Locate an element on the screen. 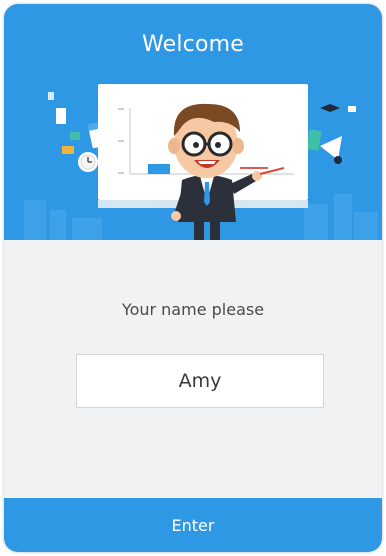 The image size is (386, 556). name-input is located at coordinates (200, 381).